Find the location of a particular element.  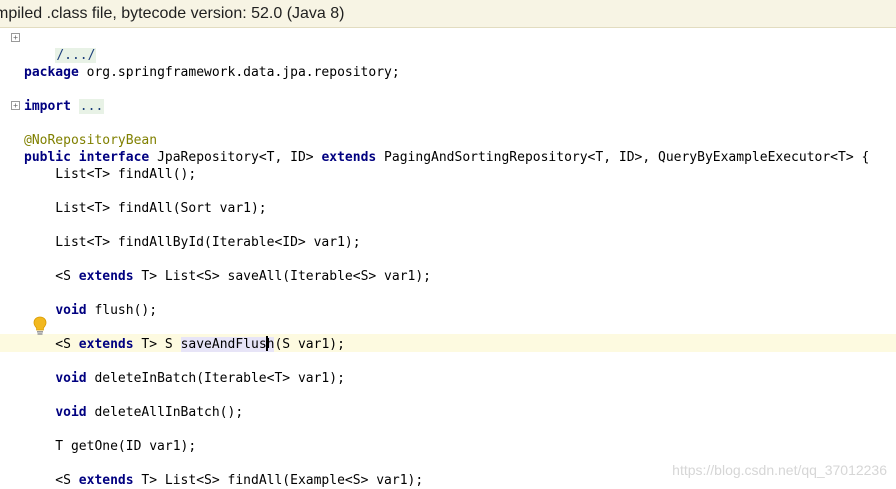

keyword: public is located at coordinates (47, 157).